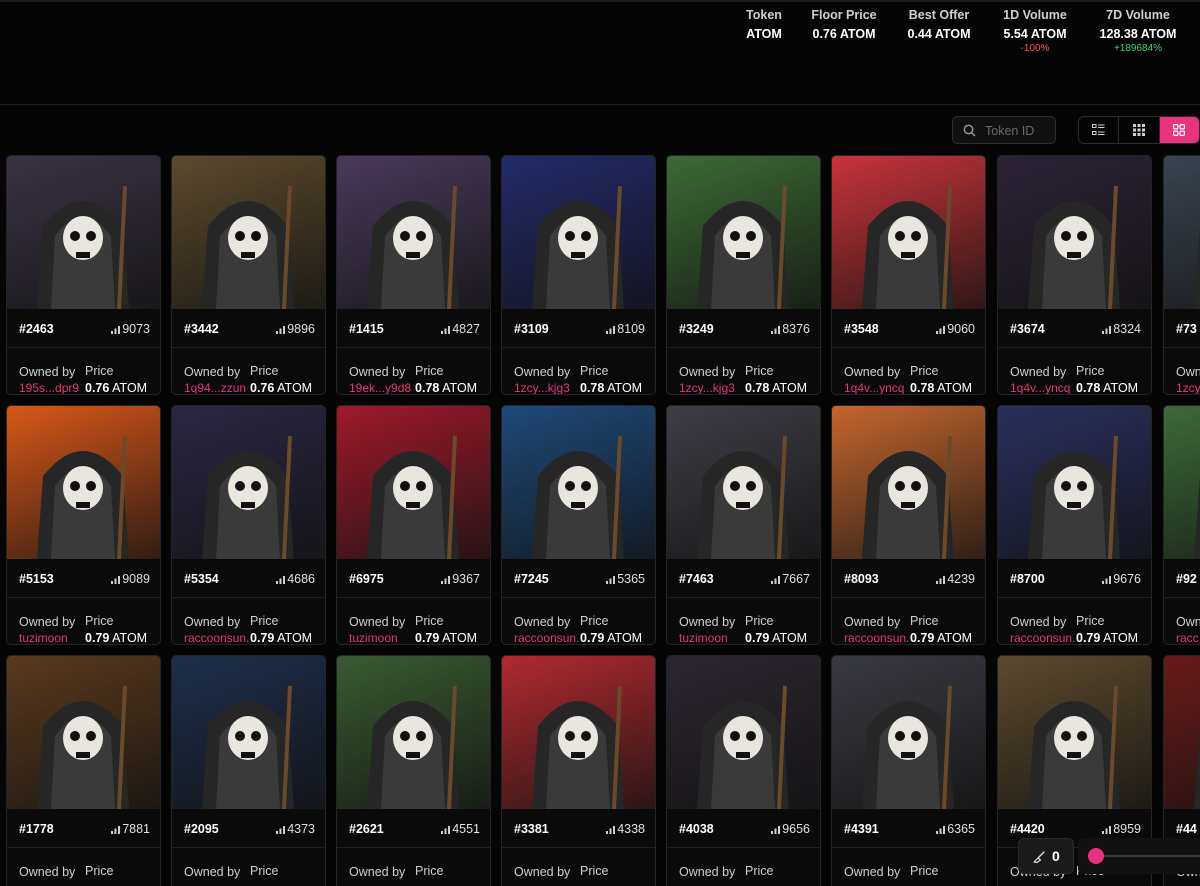 The width and height of the screenshot is (1200, 886). I want to click on price-value: 0.78 ATOM, so click(782, 387).